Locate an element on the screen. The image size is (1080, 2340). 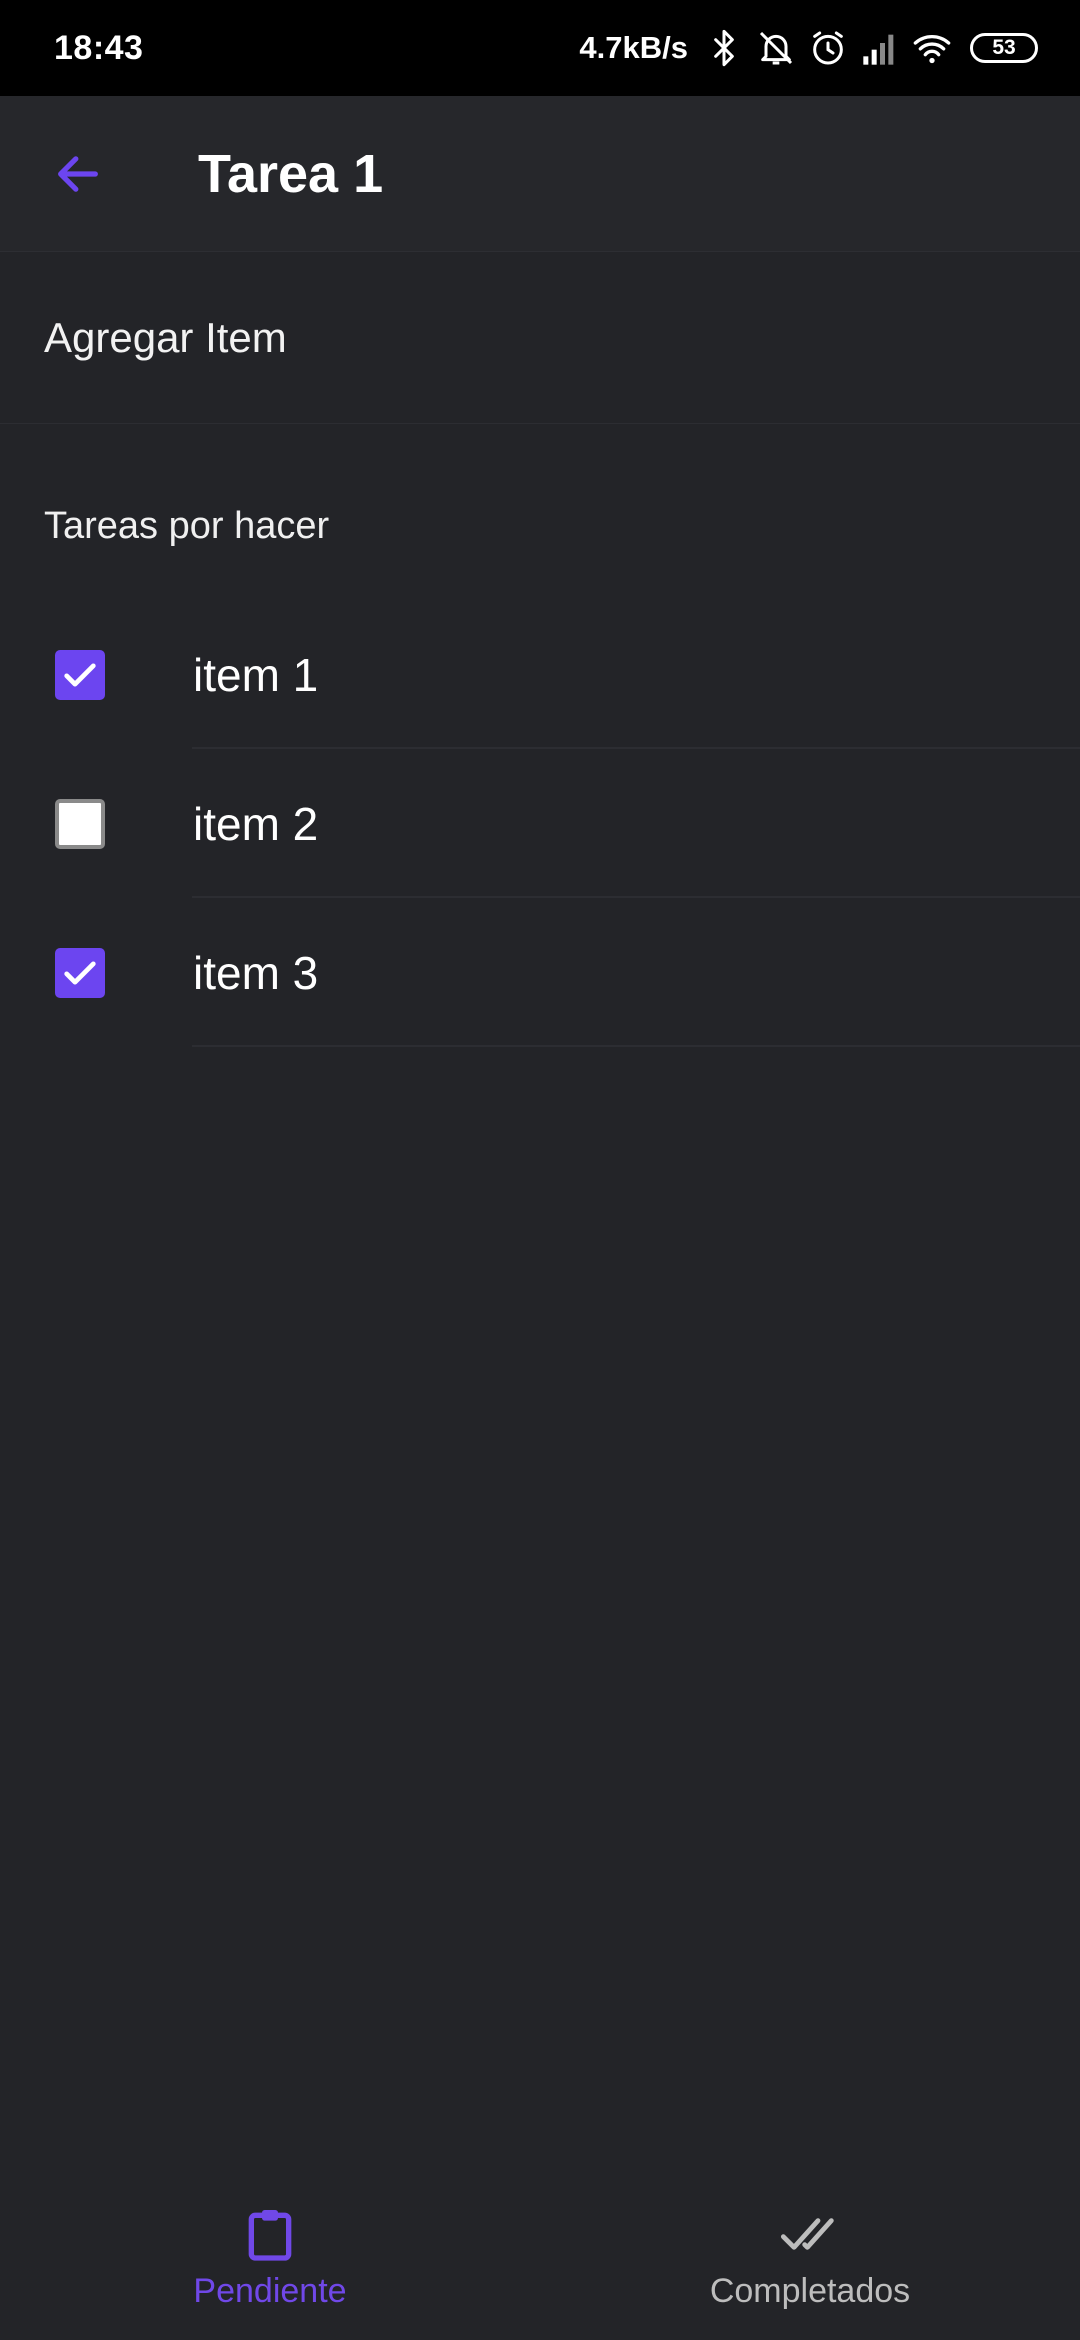
add-item-label: Agregar Item is located at coordinates (165, 337).